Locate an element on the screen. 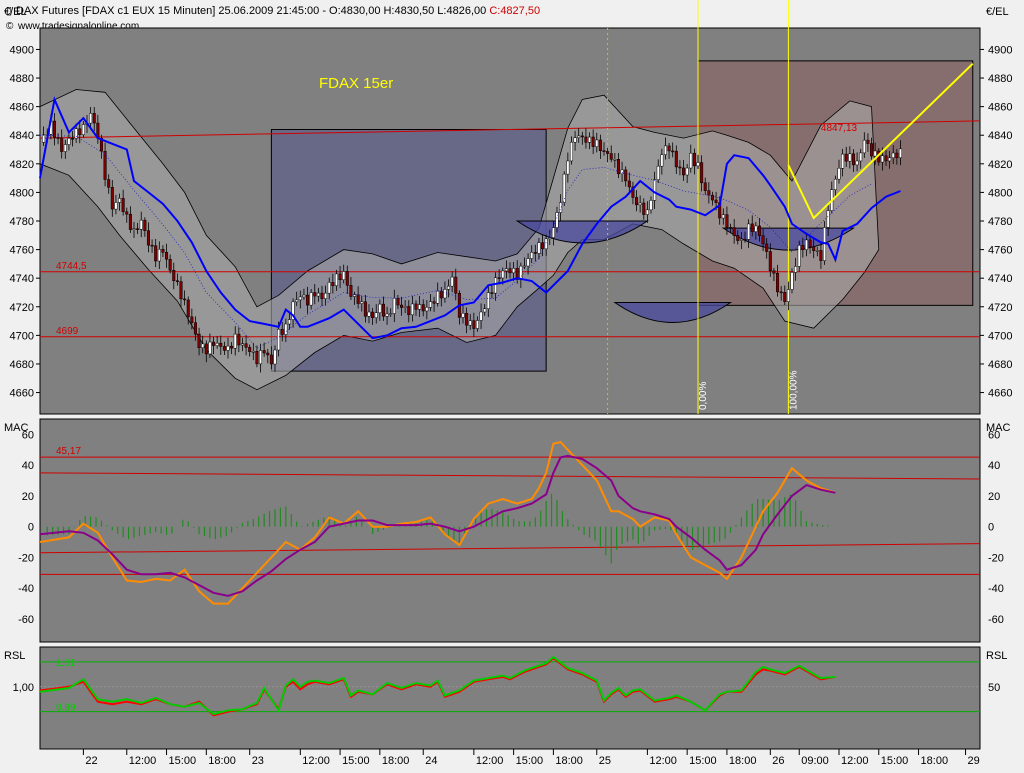 This screenshot has height=773, width=1024. copyright-icon: © is located at coordinates (10, 26).